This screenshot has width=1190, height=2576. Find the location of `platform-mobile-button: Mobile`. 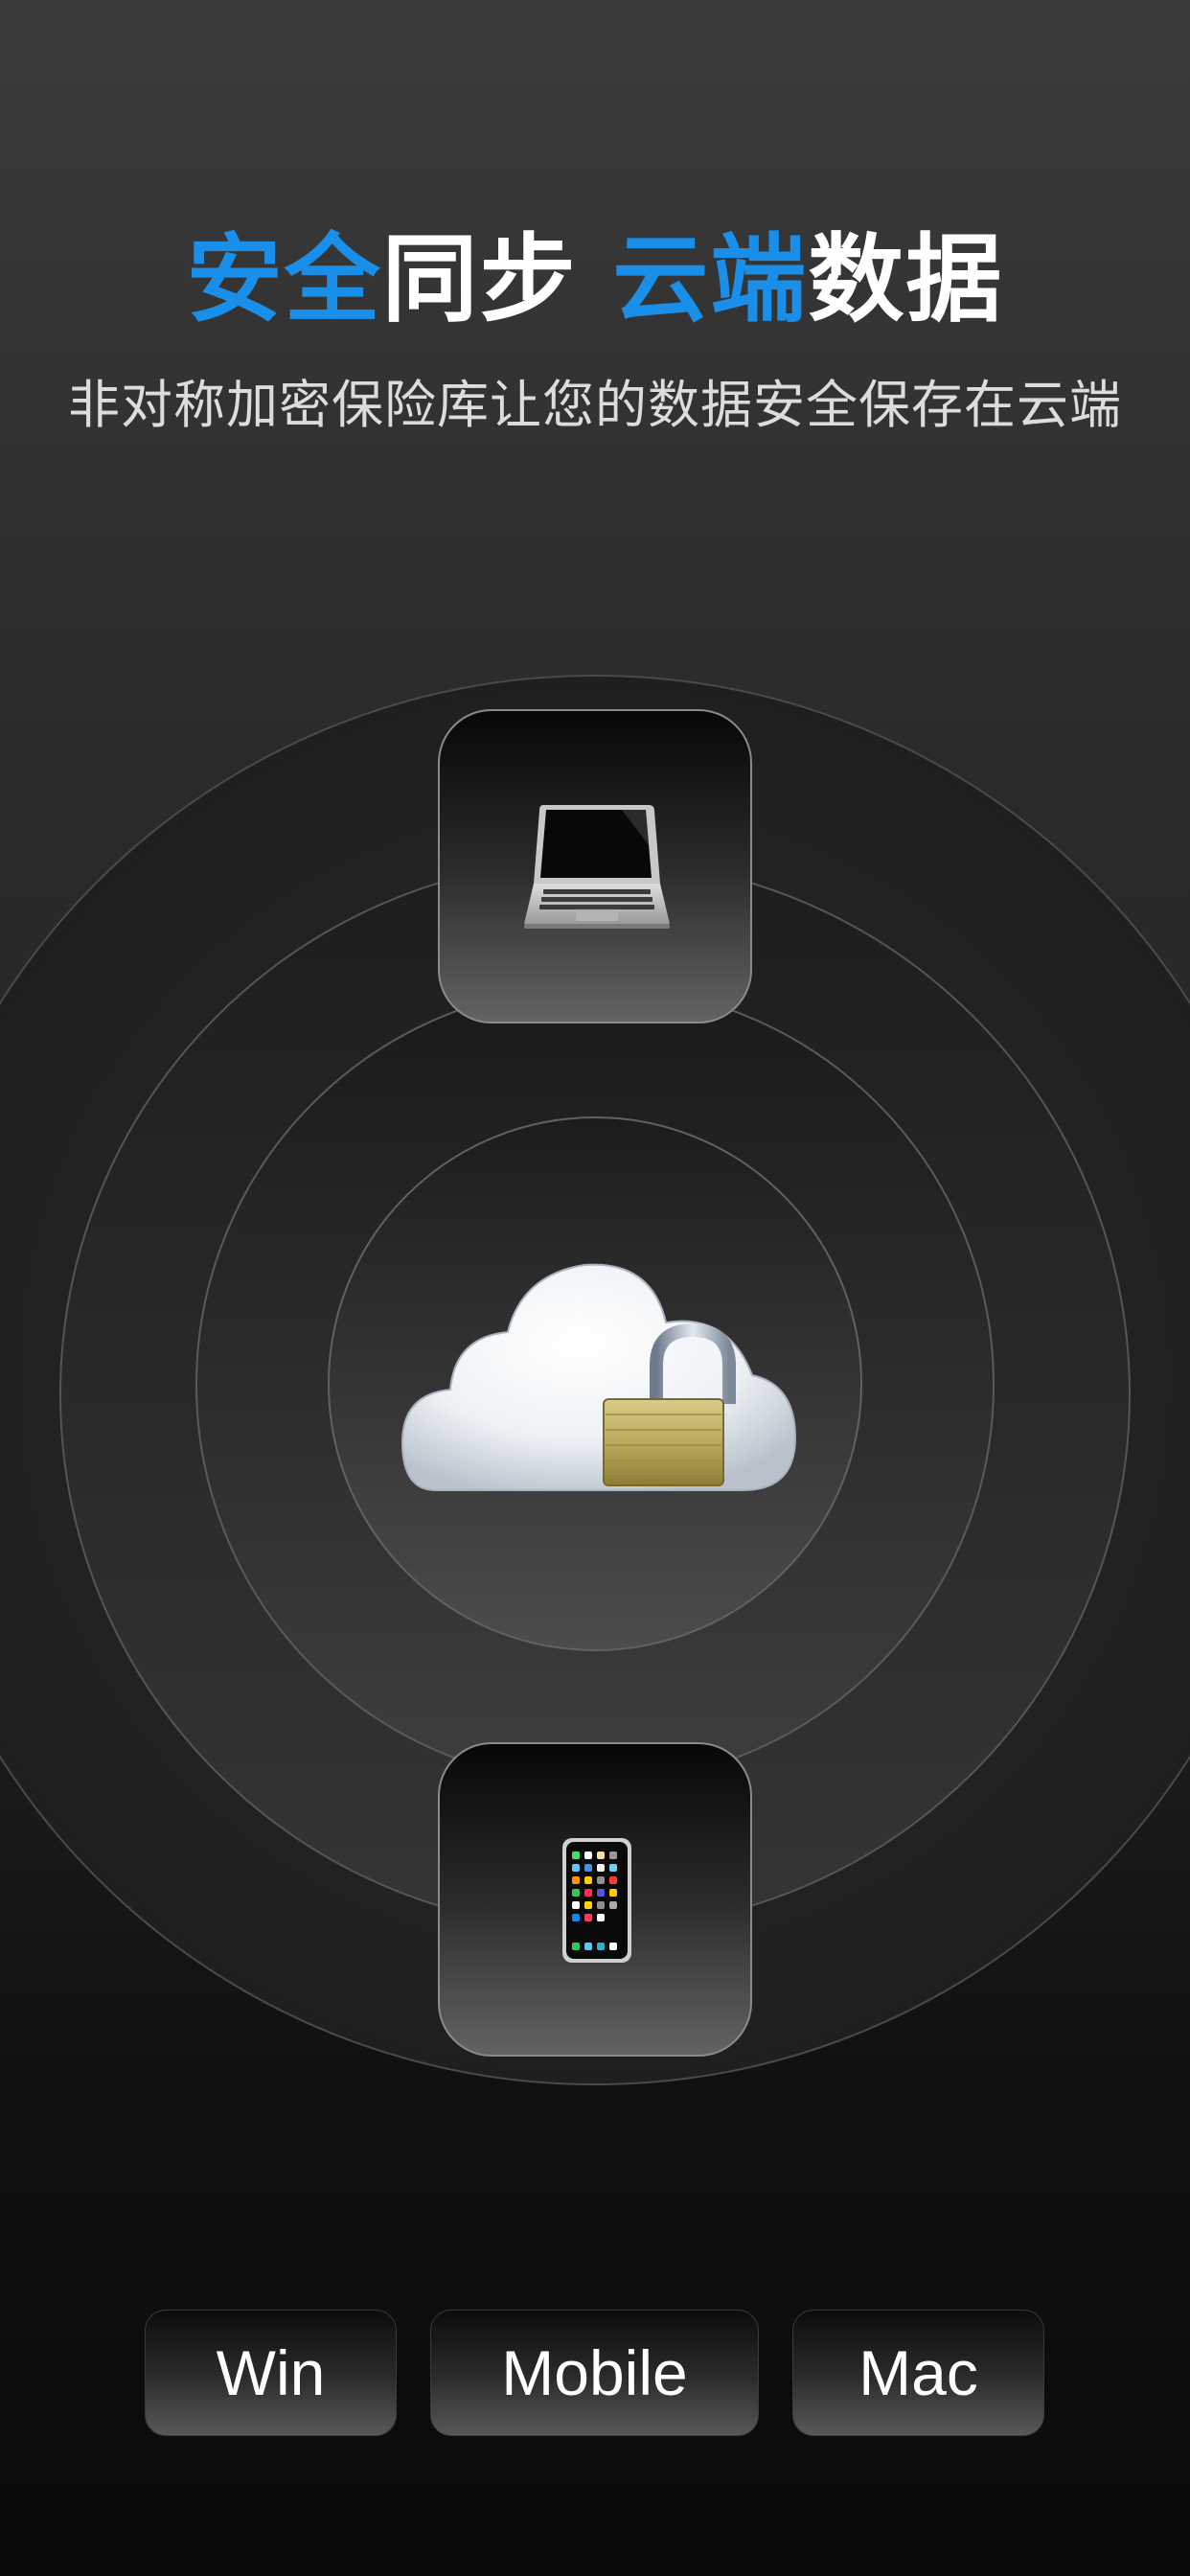

platform-mobile-button: Mobile is located at coordinates (594, 2373).